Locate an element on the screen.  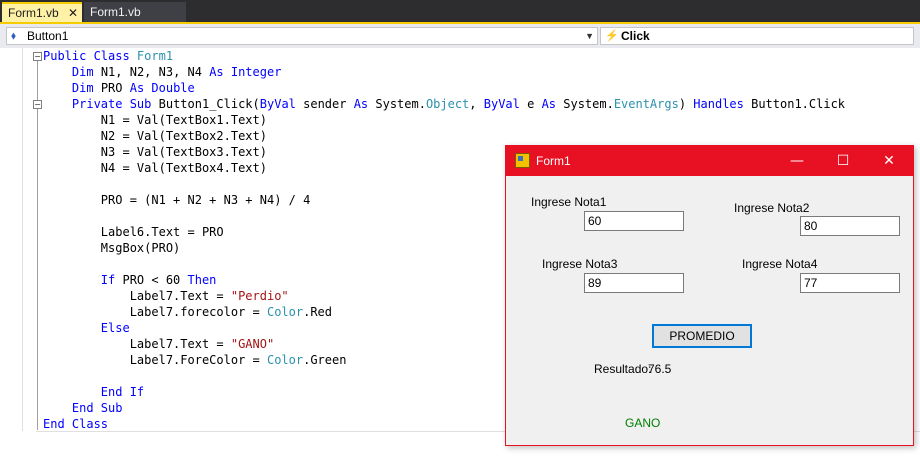
label-nota3: Ingrese Nota3 is located at coordinates (580, 264).